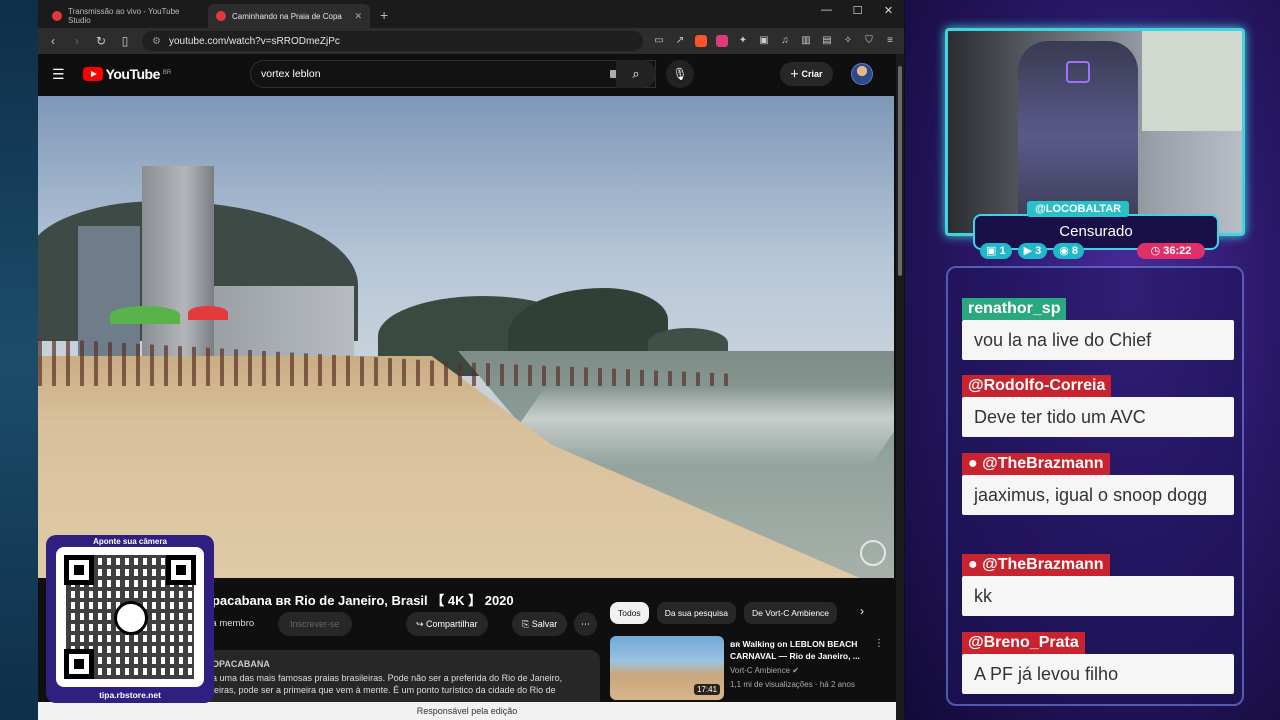 The image size is (1280, 720). Describe the element at coordinates (996, 251) in the screenshot. I see `twitch-viewers: ▣ 1` at that location.